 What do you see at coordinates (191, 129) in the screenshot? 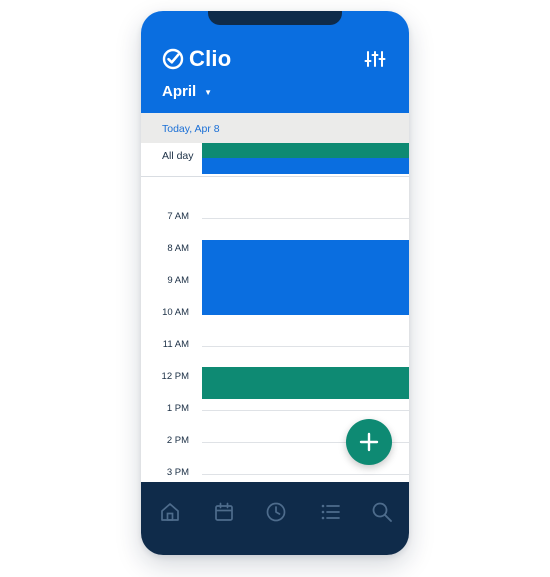
I see `today-label: Today, Apr 8` at bounding box center [191, 129].